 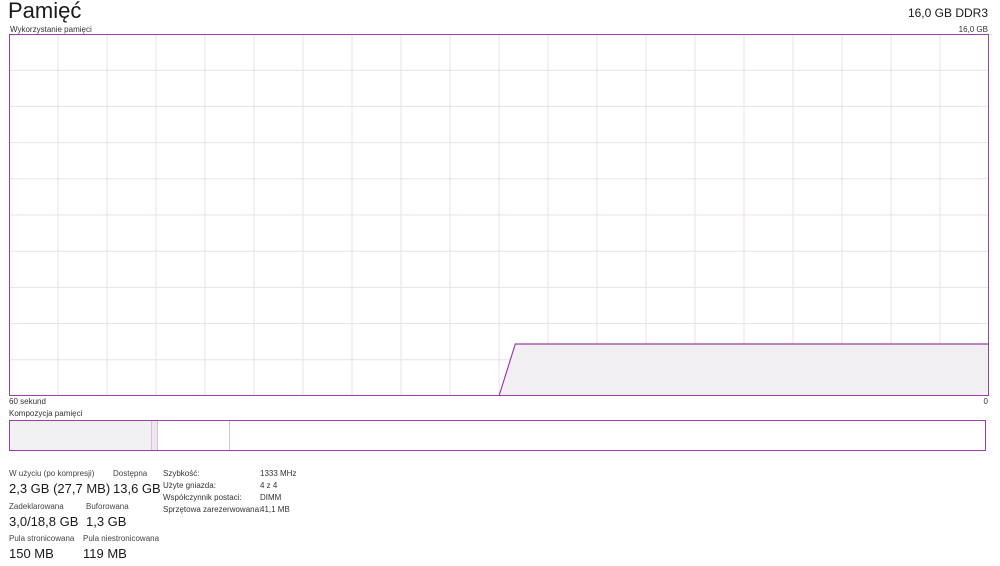 What do you see at coordinates (202, 497) in the screenshot?
I see `form-factor-label: Współczynnik postaci:` at bounding box center [202, 497].